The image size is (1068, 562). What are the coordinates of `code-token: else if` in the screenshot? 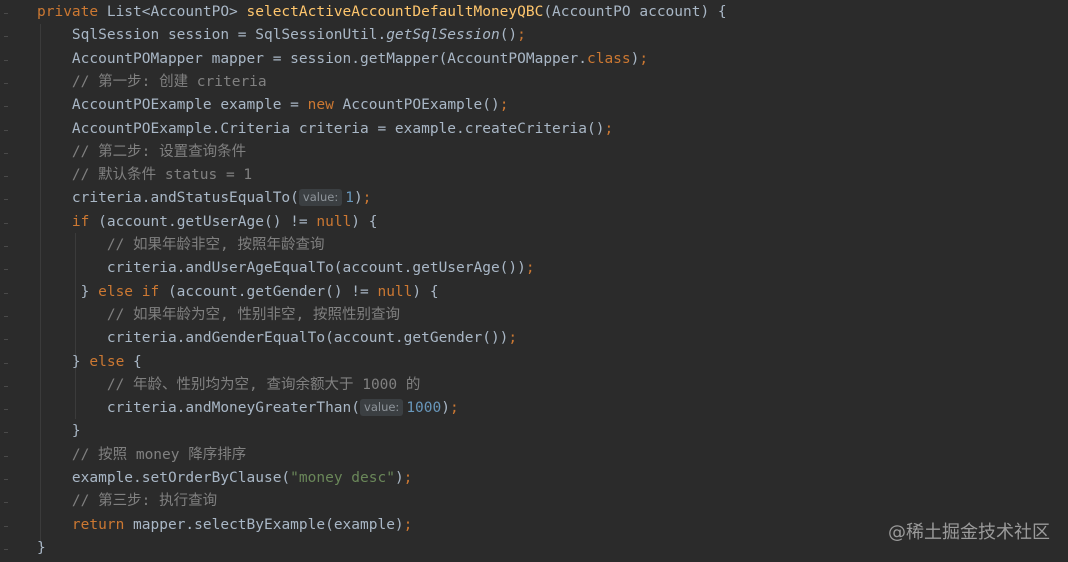 It's located at (129, 291).